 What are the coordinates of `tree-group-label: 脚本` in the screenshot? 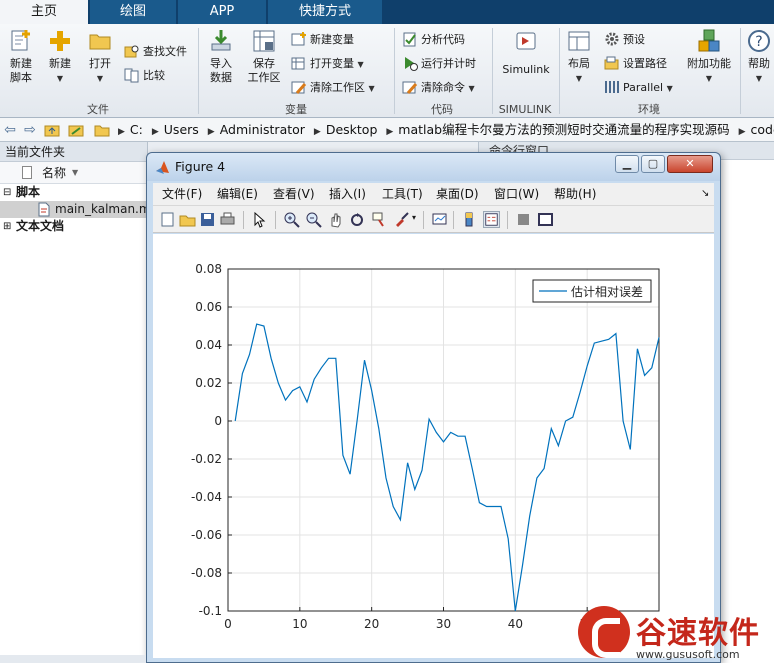 It's located at (28, 192).